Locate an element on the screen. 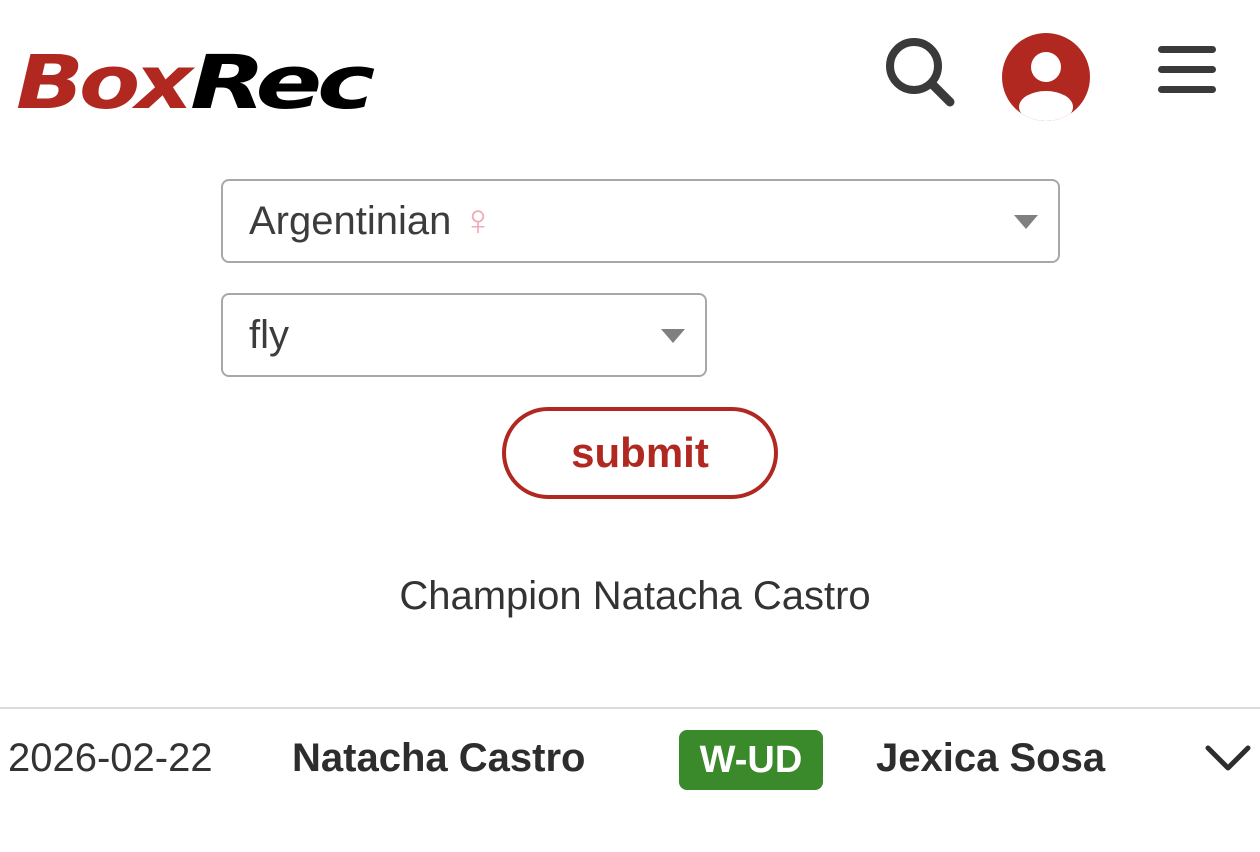 This screenshot has height=852, width=1260. user-account-button is located at coordinates (1046, 77).